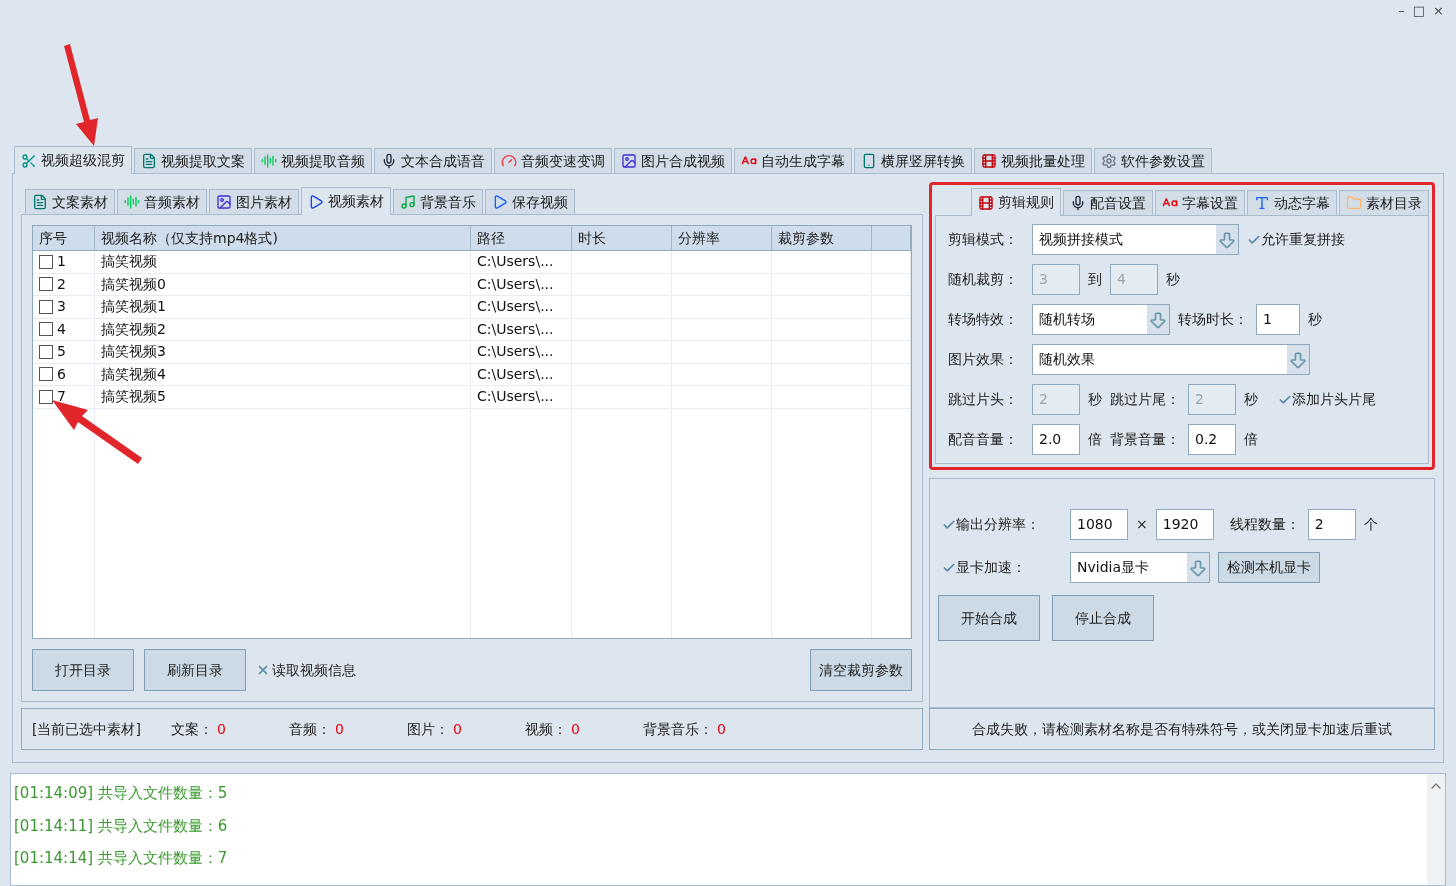  Describe the element at coordinates (629, 161) in the screenshot. I see `image-icon` at that location.